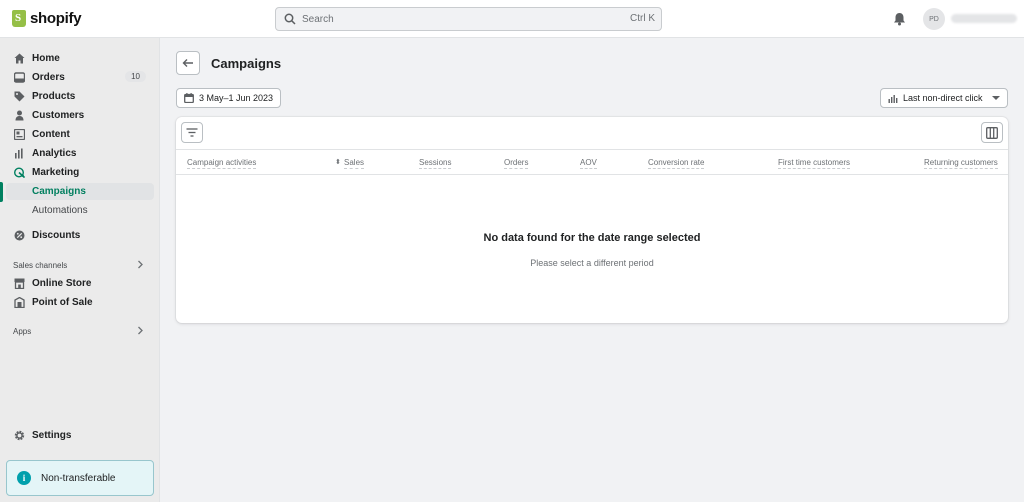 The image size is (1024, 502). What do you see at coordinates (19, 18) in the screenshot?
I see `shopify-bag-icon` at bounding box center [19, 18].